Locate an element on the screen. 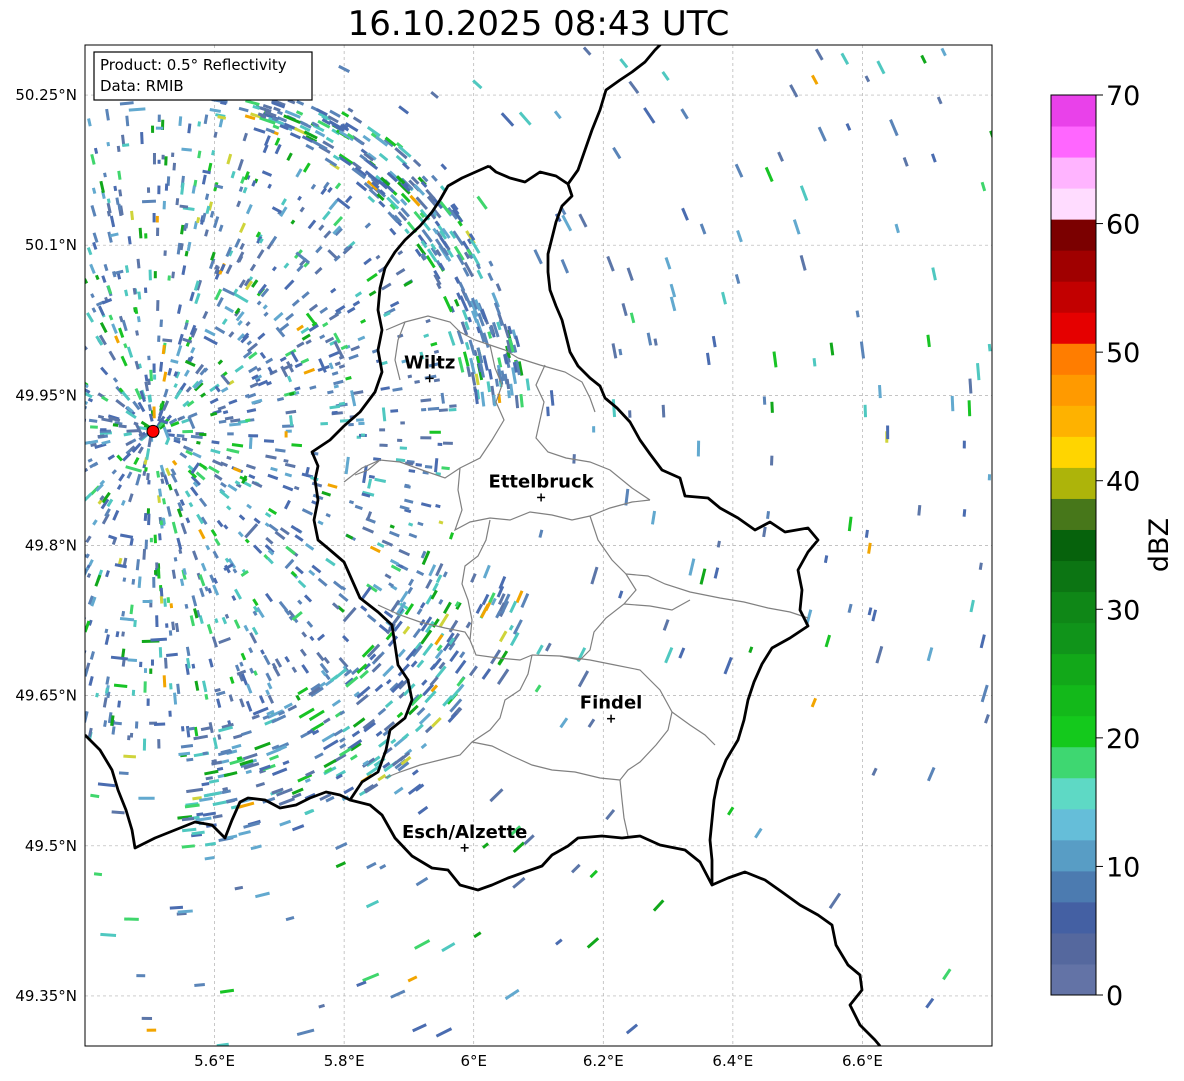 This screenshot has width=1184, height=1081. colorbar-tick-label: 60 is located at coordinates (1123, 225).